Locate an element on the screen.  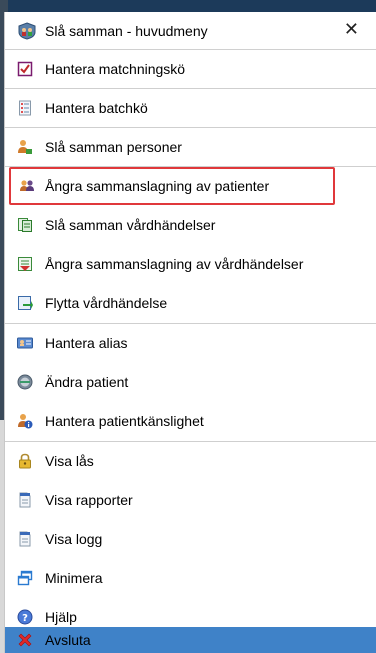
undo-merge-patients-icon is located at coordinates (27, 186).